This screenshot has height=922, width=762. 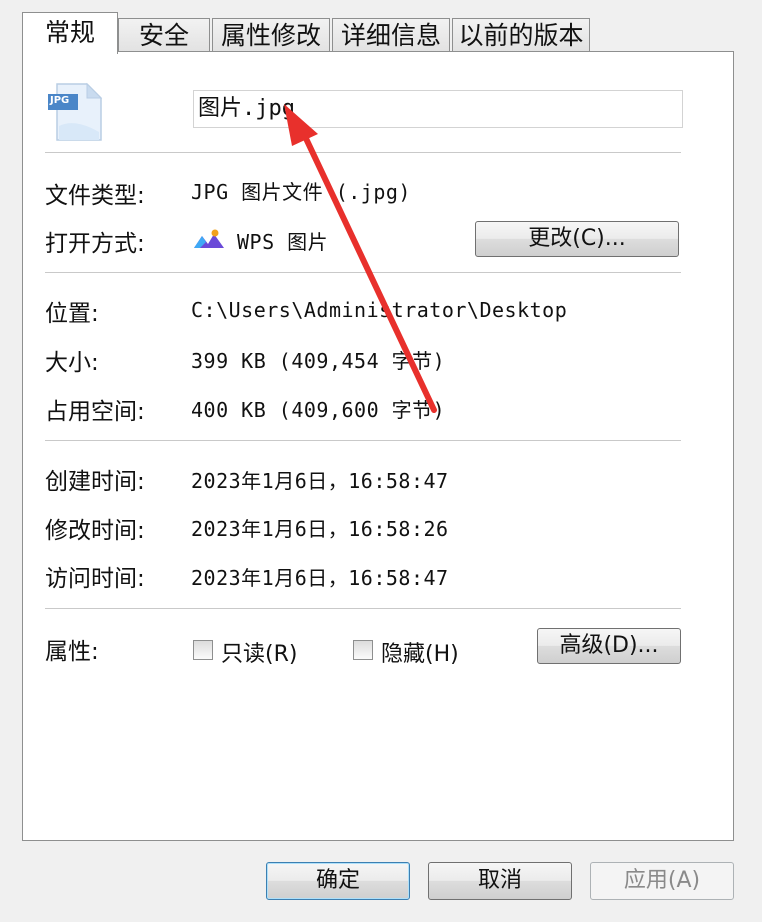 What do you see at coordinates (301, 192) in the screenshot?
I see `file-type-value: JPG 图片文件 (.jpg)` at bounding box center [301, 192].